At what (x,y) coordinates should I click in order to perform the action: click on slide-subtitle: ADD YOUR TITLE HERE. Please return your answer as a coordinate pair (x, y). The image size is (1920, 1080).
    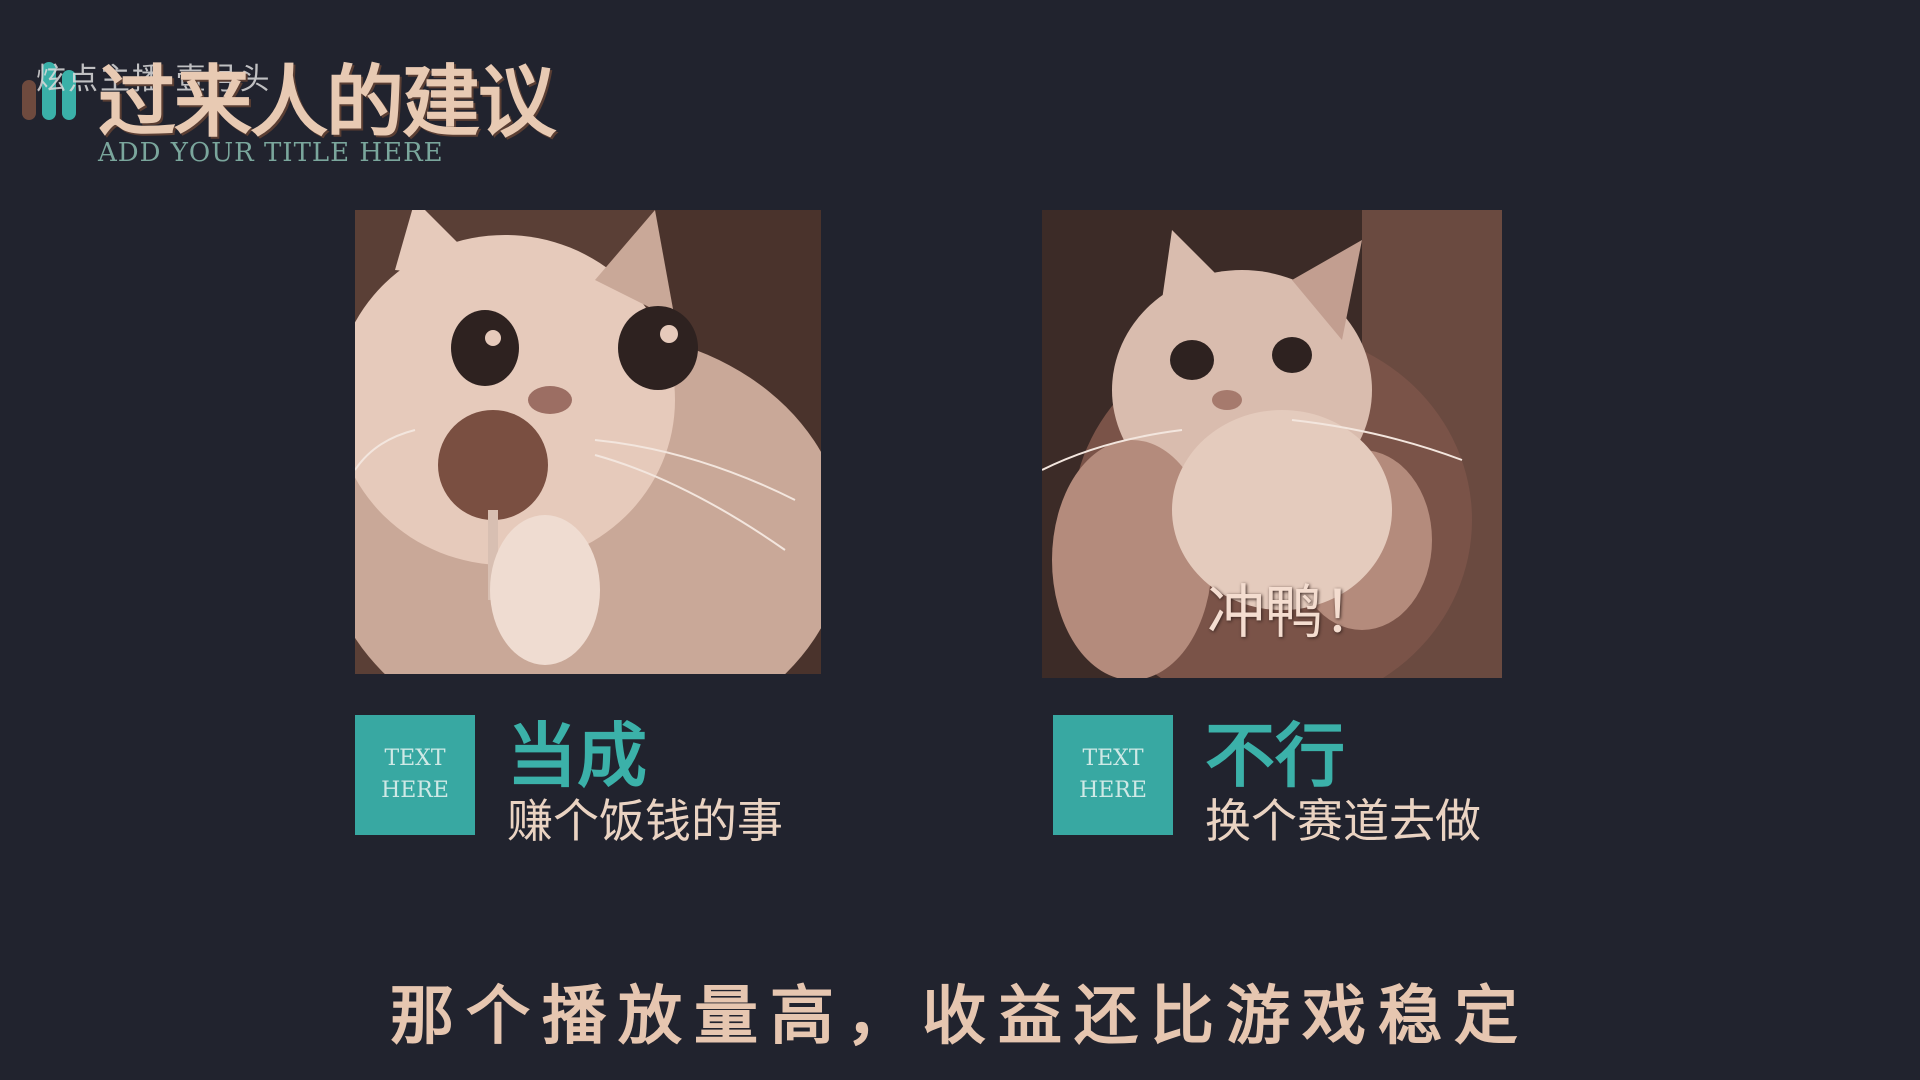
    Looking at the image, I should click on (271, 153).